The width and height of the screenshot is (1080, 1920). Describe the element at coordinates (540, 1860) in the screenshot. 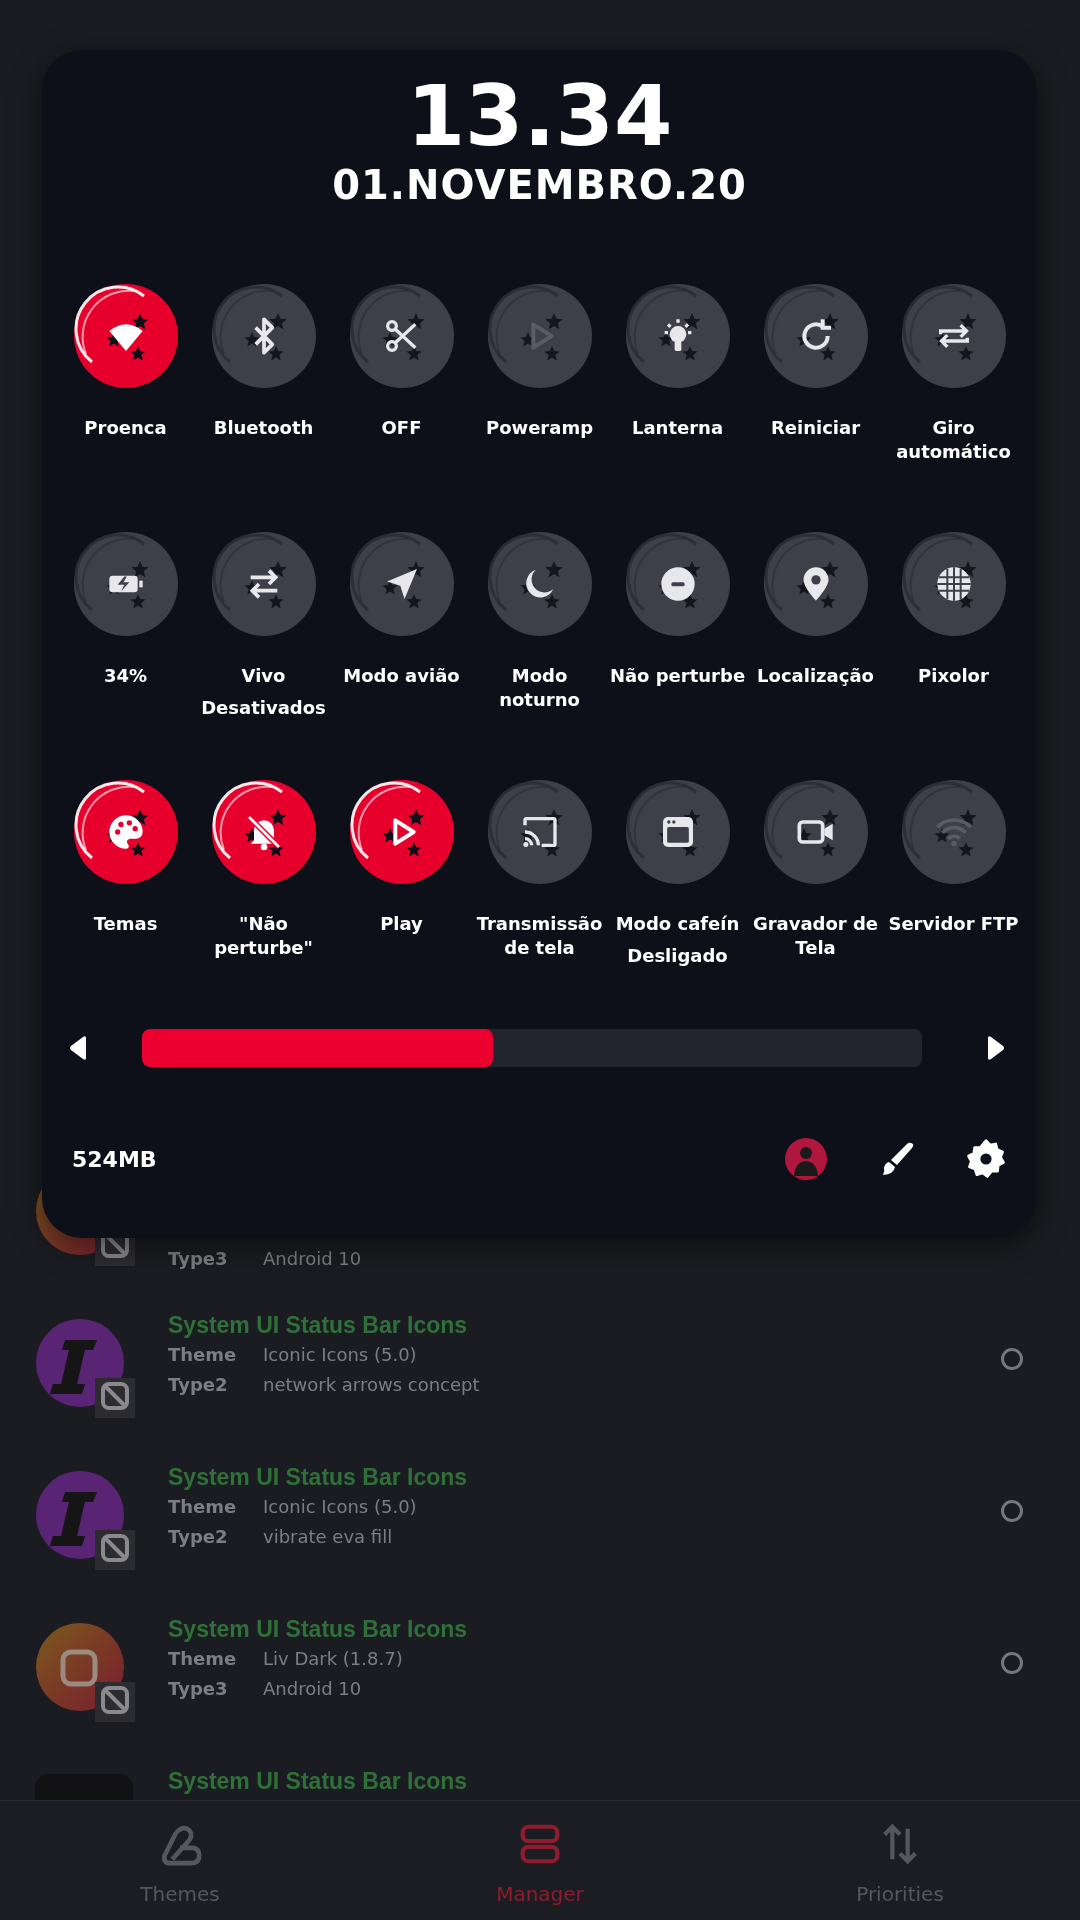

I see `nav-tab: Manager` at that location.